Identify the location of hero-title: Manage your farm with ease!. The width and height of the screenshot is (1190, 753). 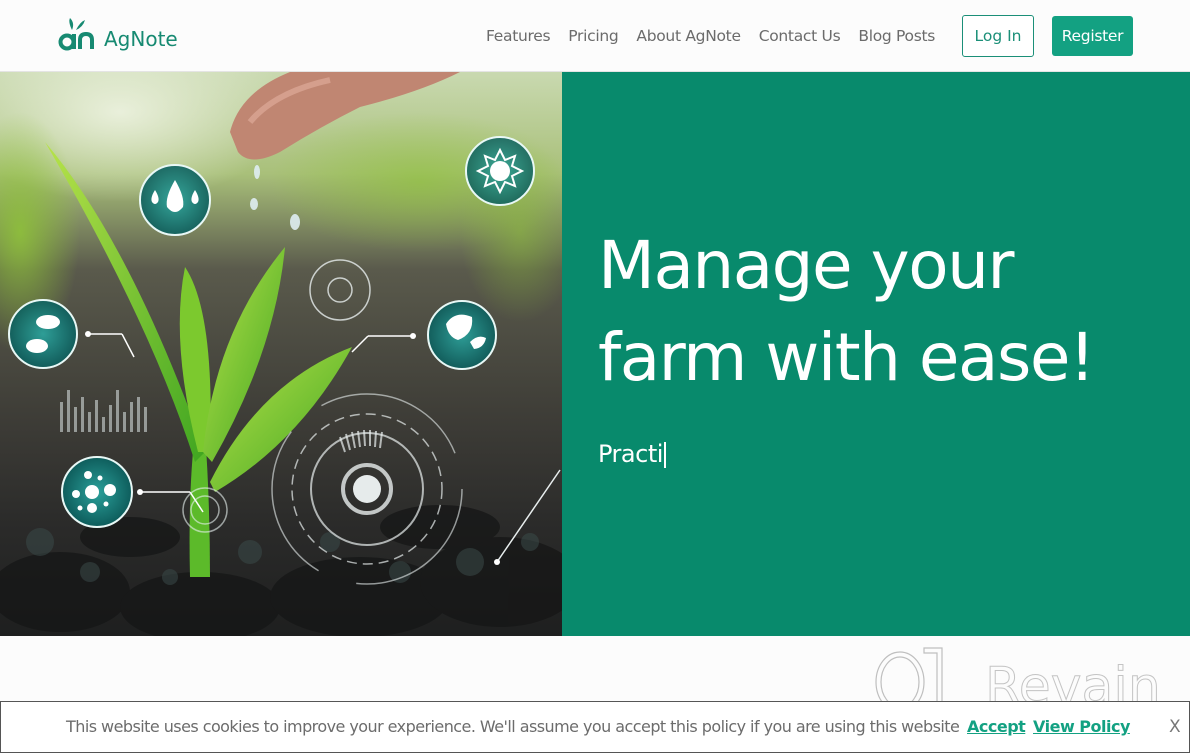
(846, 312).